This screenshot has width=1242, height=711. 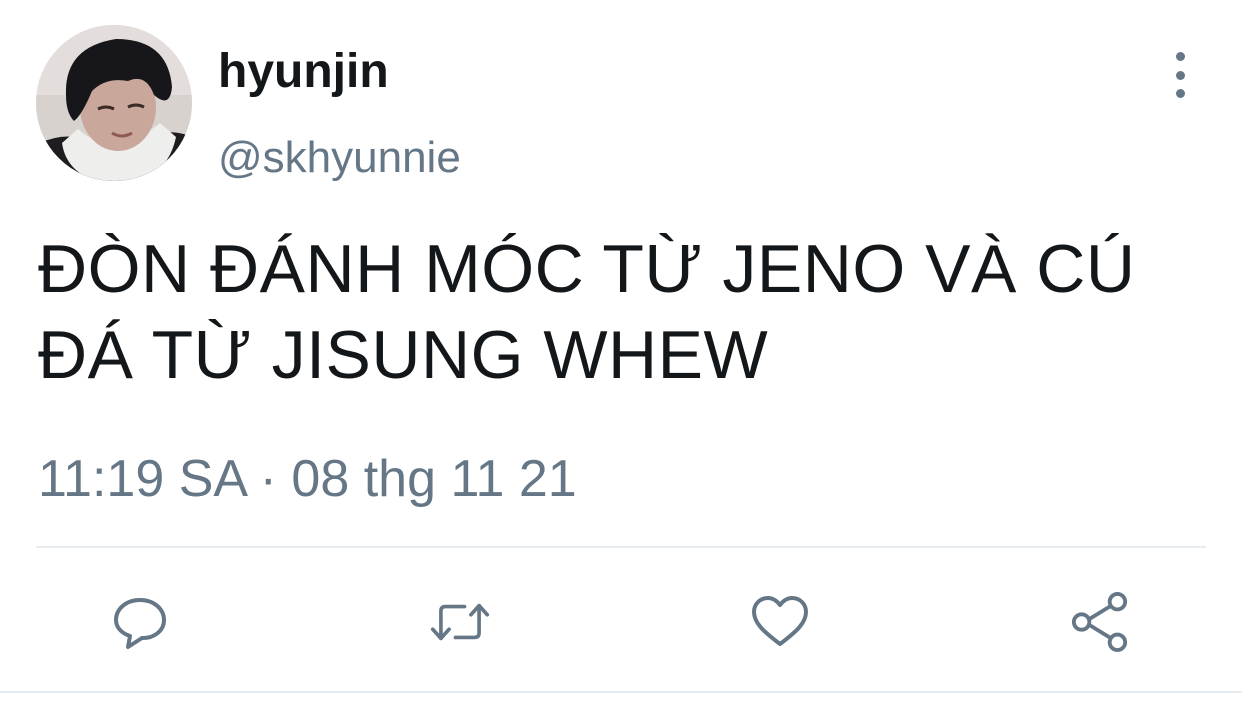 What do you see at coordinates (307, 479) in the screenshot?
I see `tweet-timestamp: 11:19 SA · 08 thg 11 21` at bounding box center [307, 479].